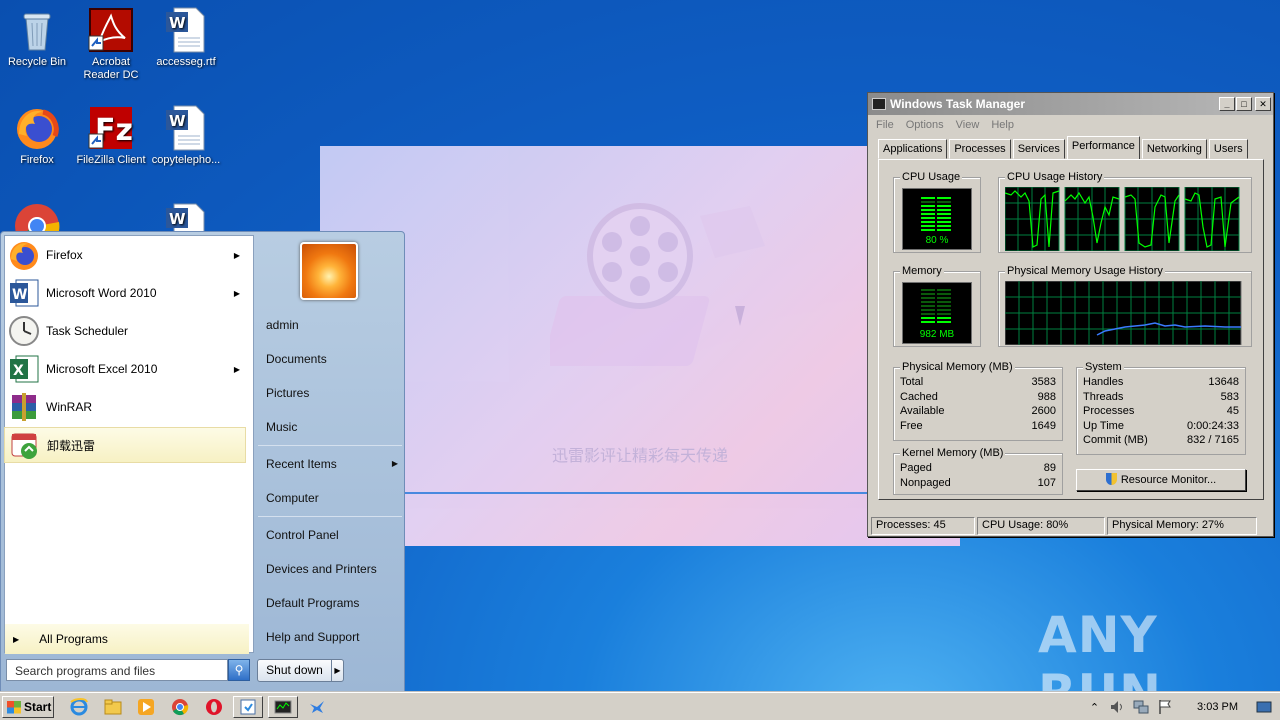 This screenshot has height=720, width=1280. What do you see at coordinates (968, 125) in the screenshot?
I see `menu-view: View` at bounding box center [968, 125].